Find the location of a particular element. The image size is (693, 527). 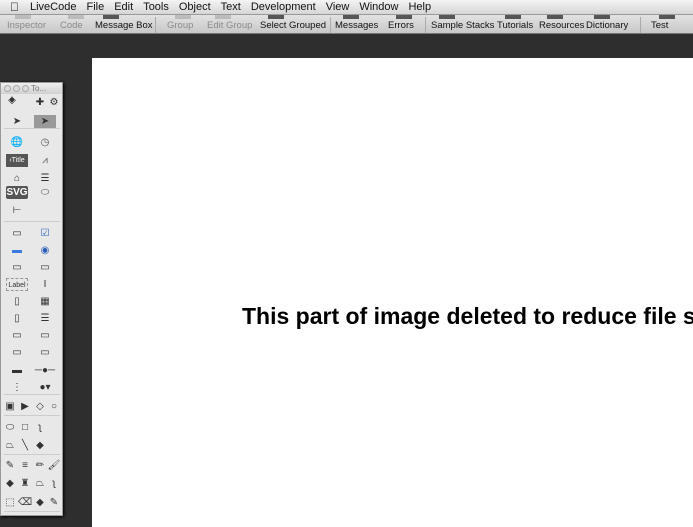

oval-icon: ⬭ is located at coordinates (10, 427).